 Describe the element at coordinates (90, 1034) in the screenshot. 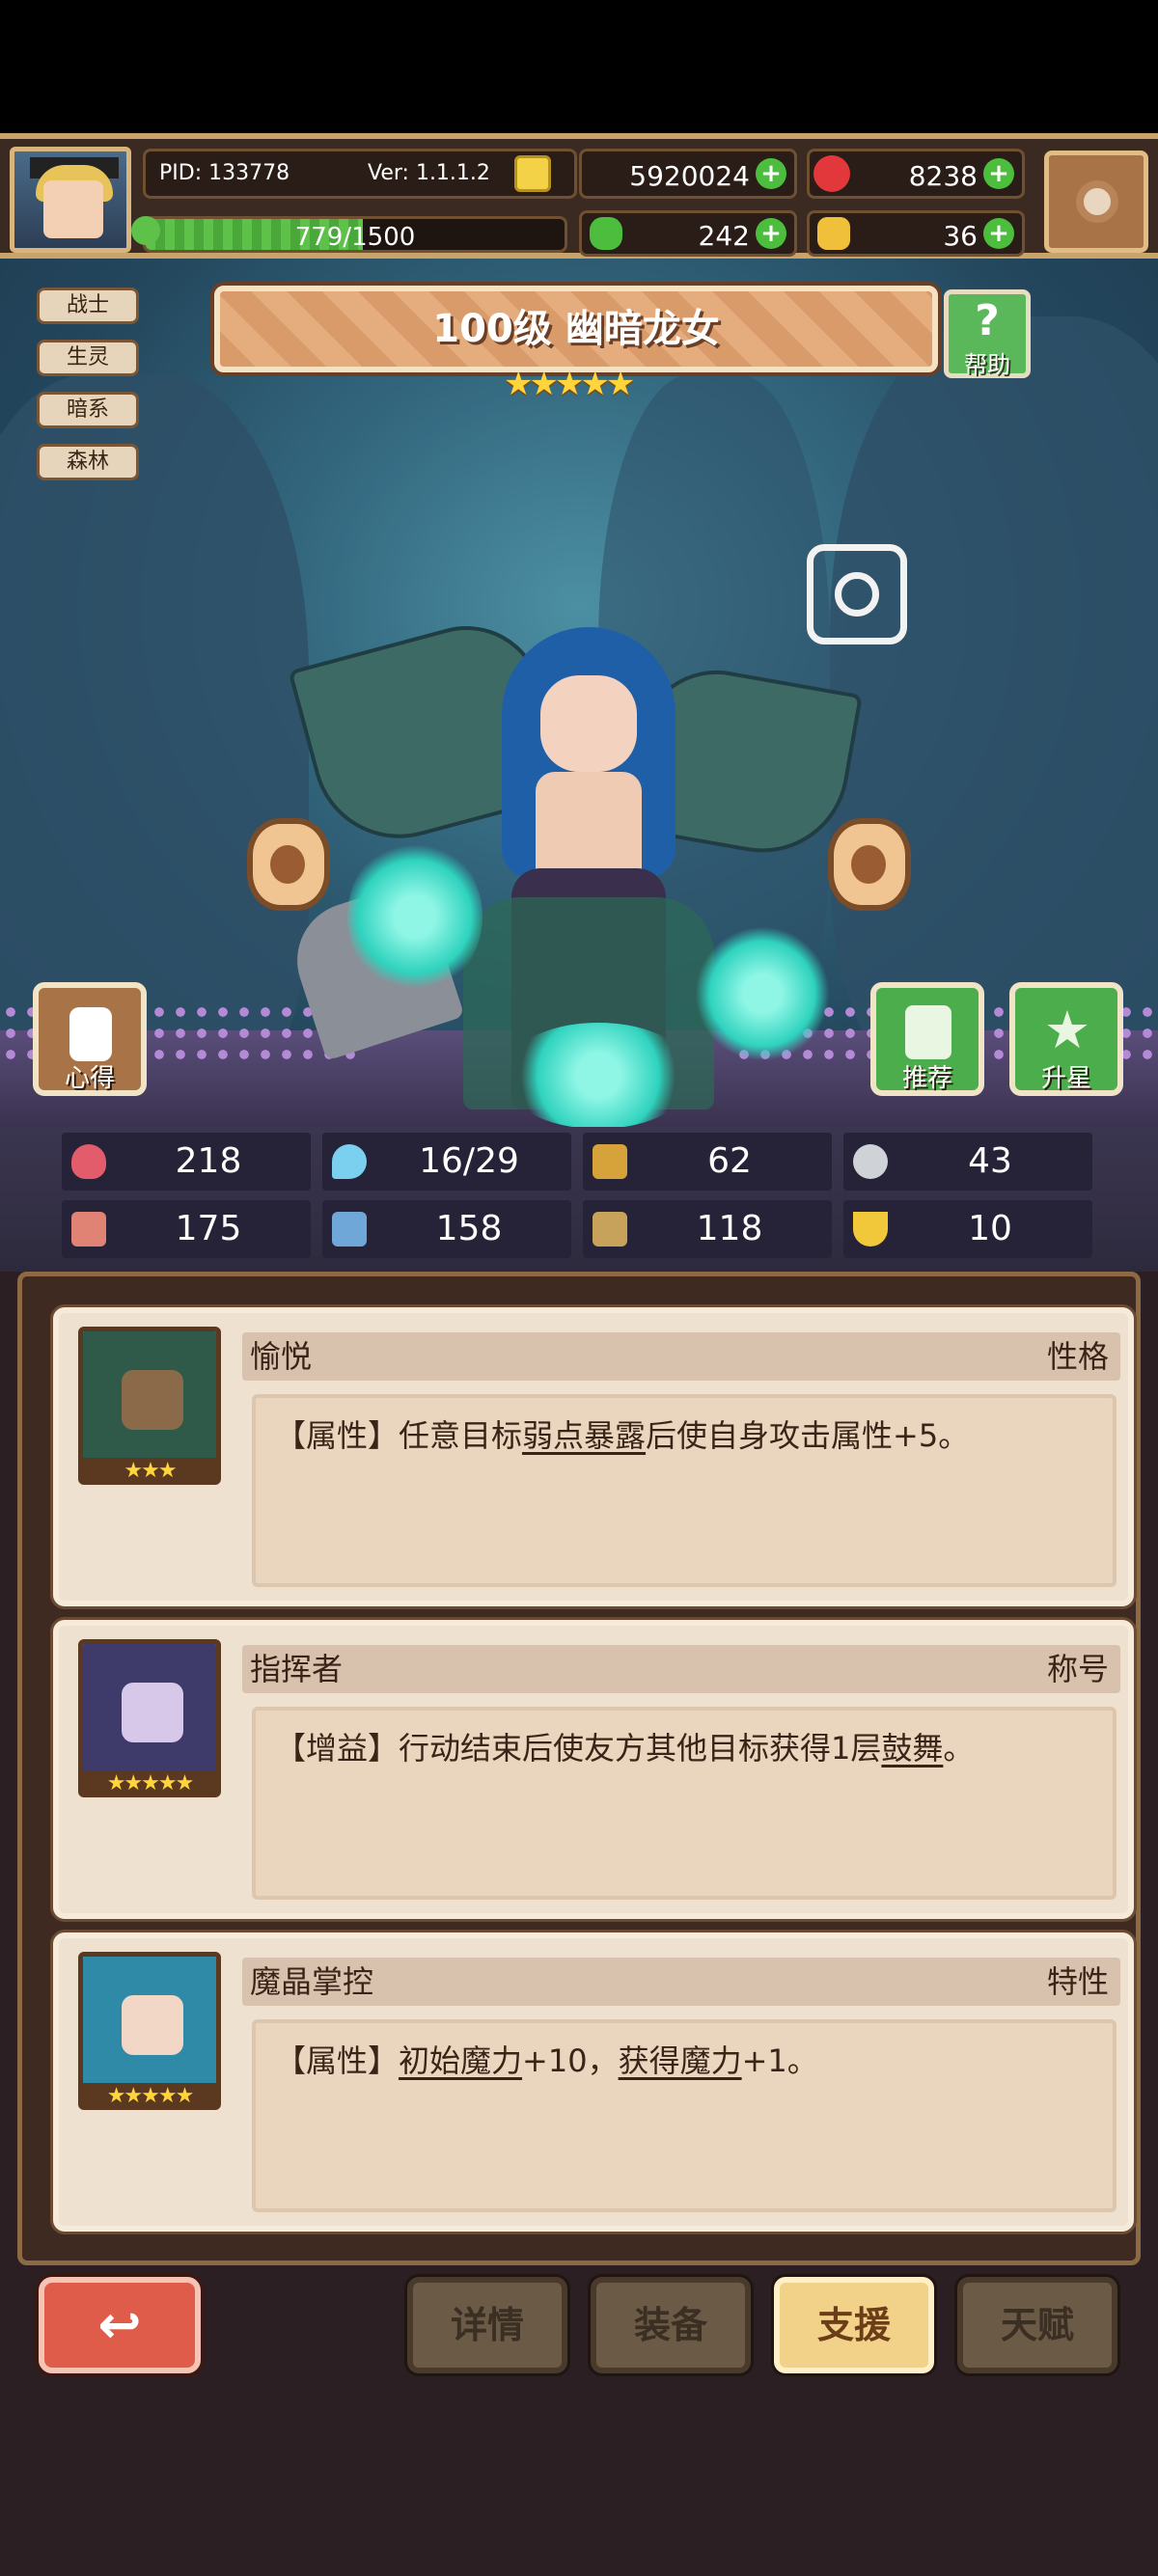

I see `notes-icon` at that location.